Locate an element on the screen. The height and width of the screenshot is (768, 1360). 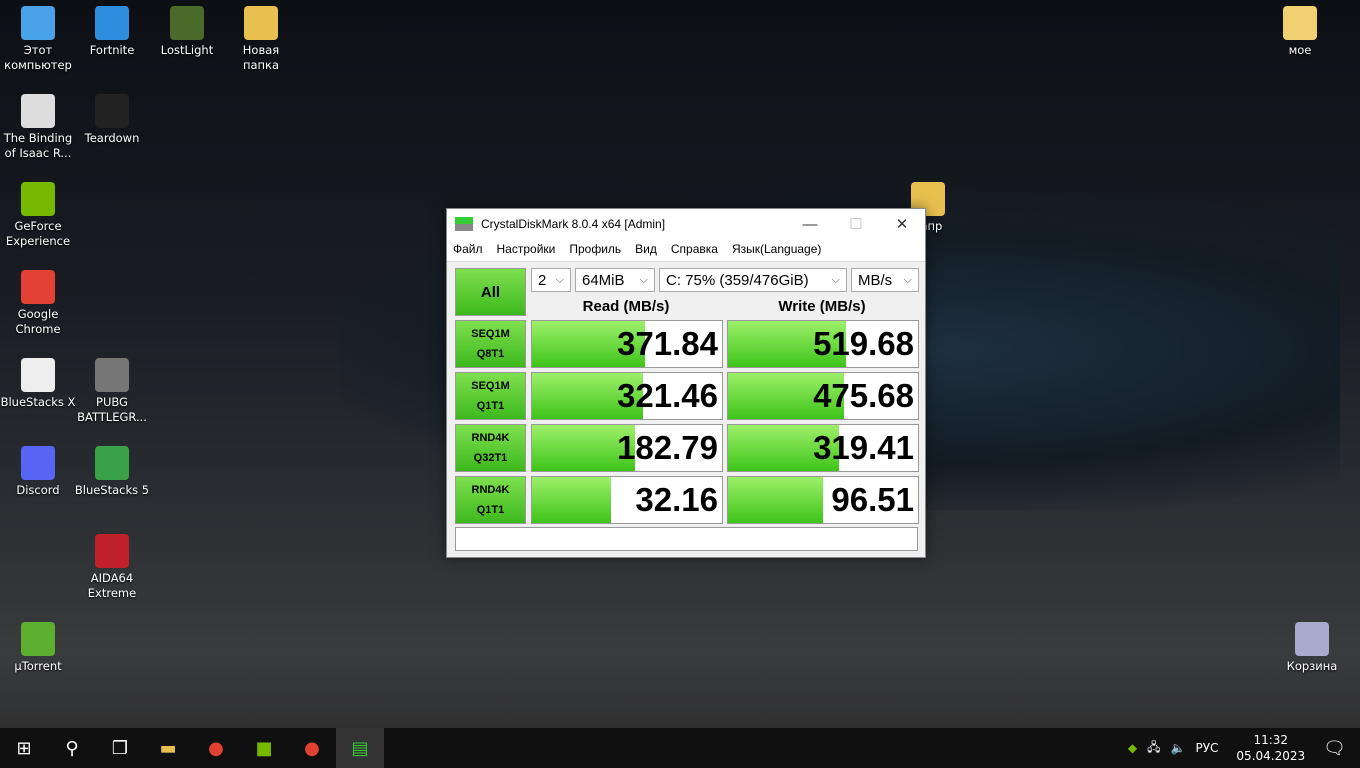
test-button: SEQ1M Q1T1 is located at coordinates (490, 396).